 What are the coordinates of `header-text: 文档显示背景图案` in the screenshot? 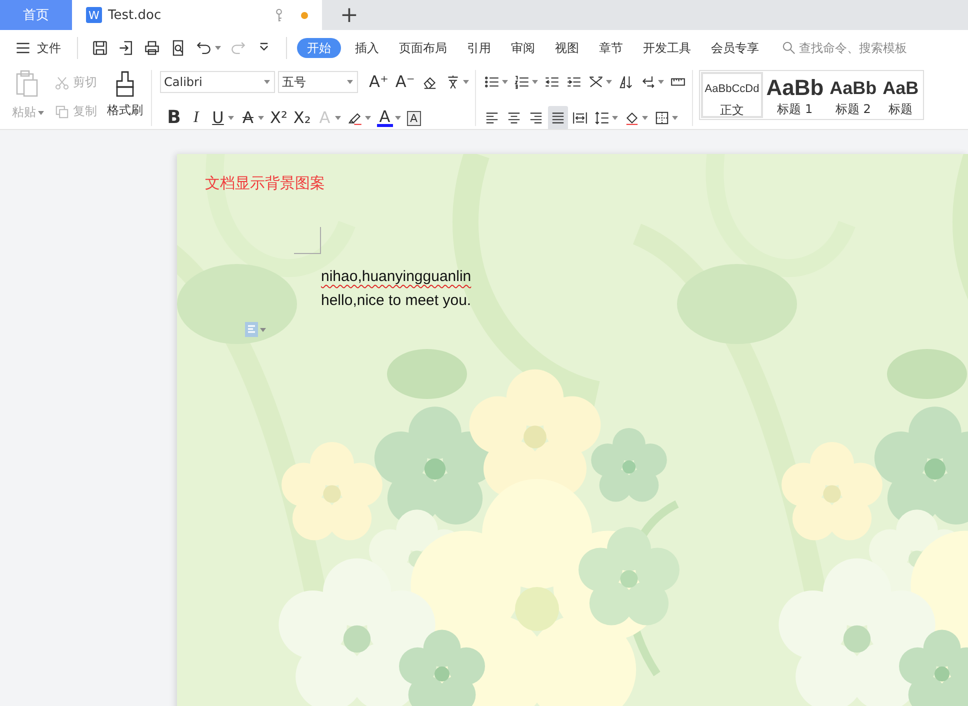 It's located at (265, 183).